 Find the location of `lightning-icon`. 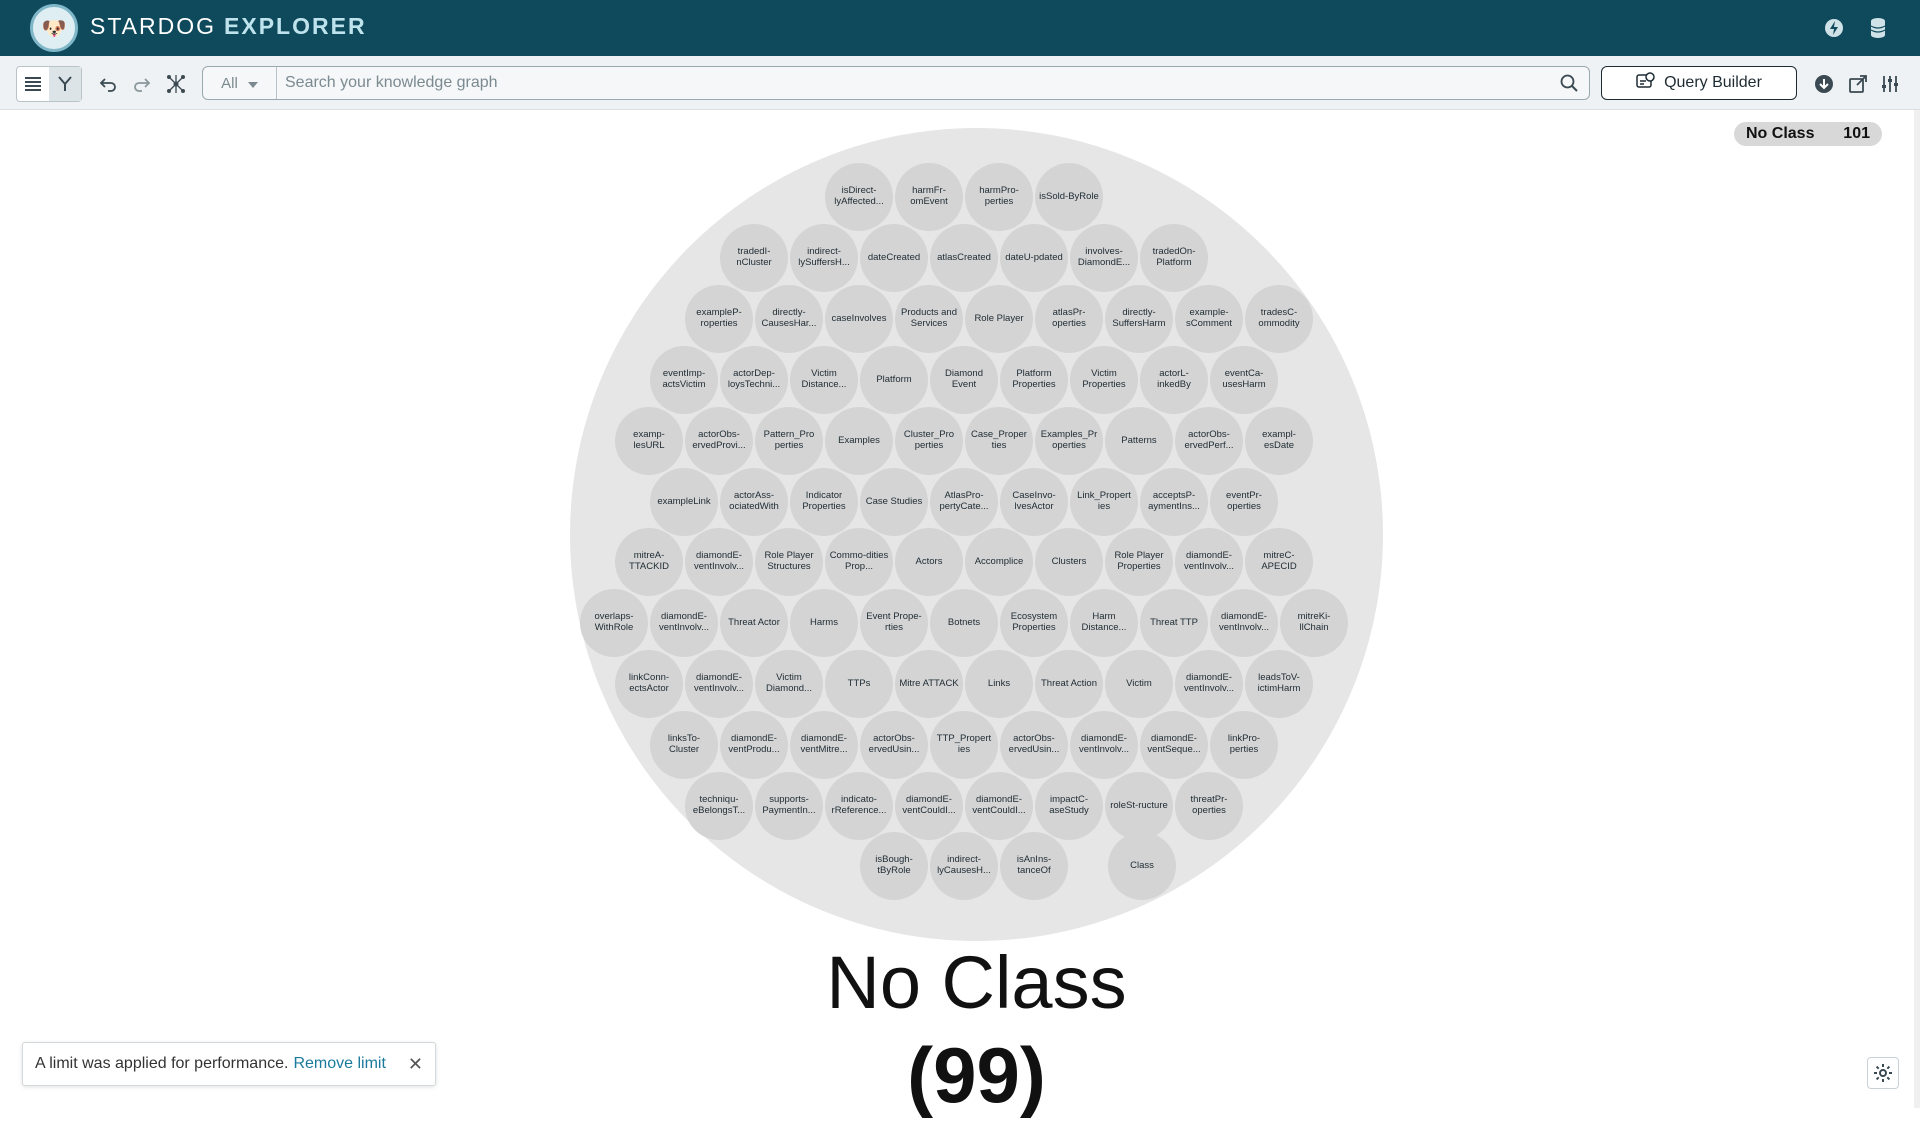

lightning-icon is located at coordinates (1834, 28).